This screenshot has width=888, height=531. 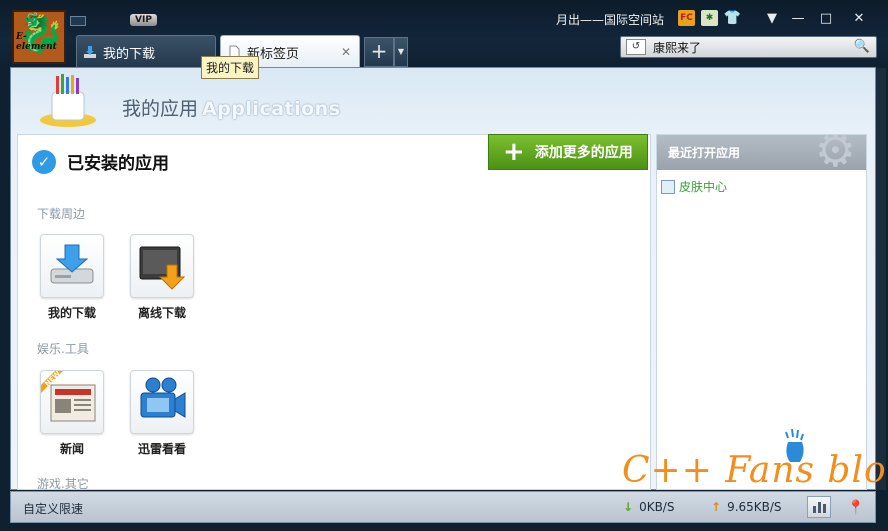 I want to click on plus-icon: +, so click(x=514, y=152).